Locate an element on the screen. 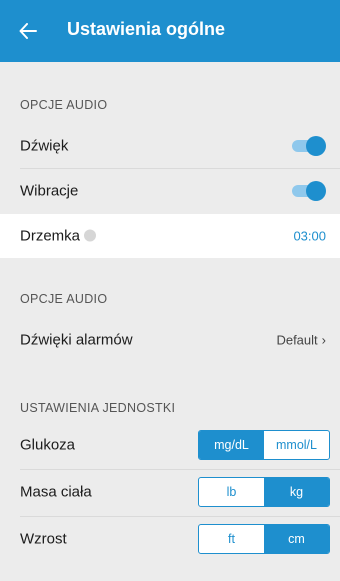  weight-unit-selector: lb kg is located at coordinates (264, 492).